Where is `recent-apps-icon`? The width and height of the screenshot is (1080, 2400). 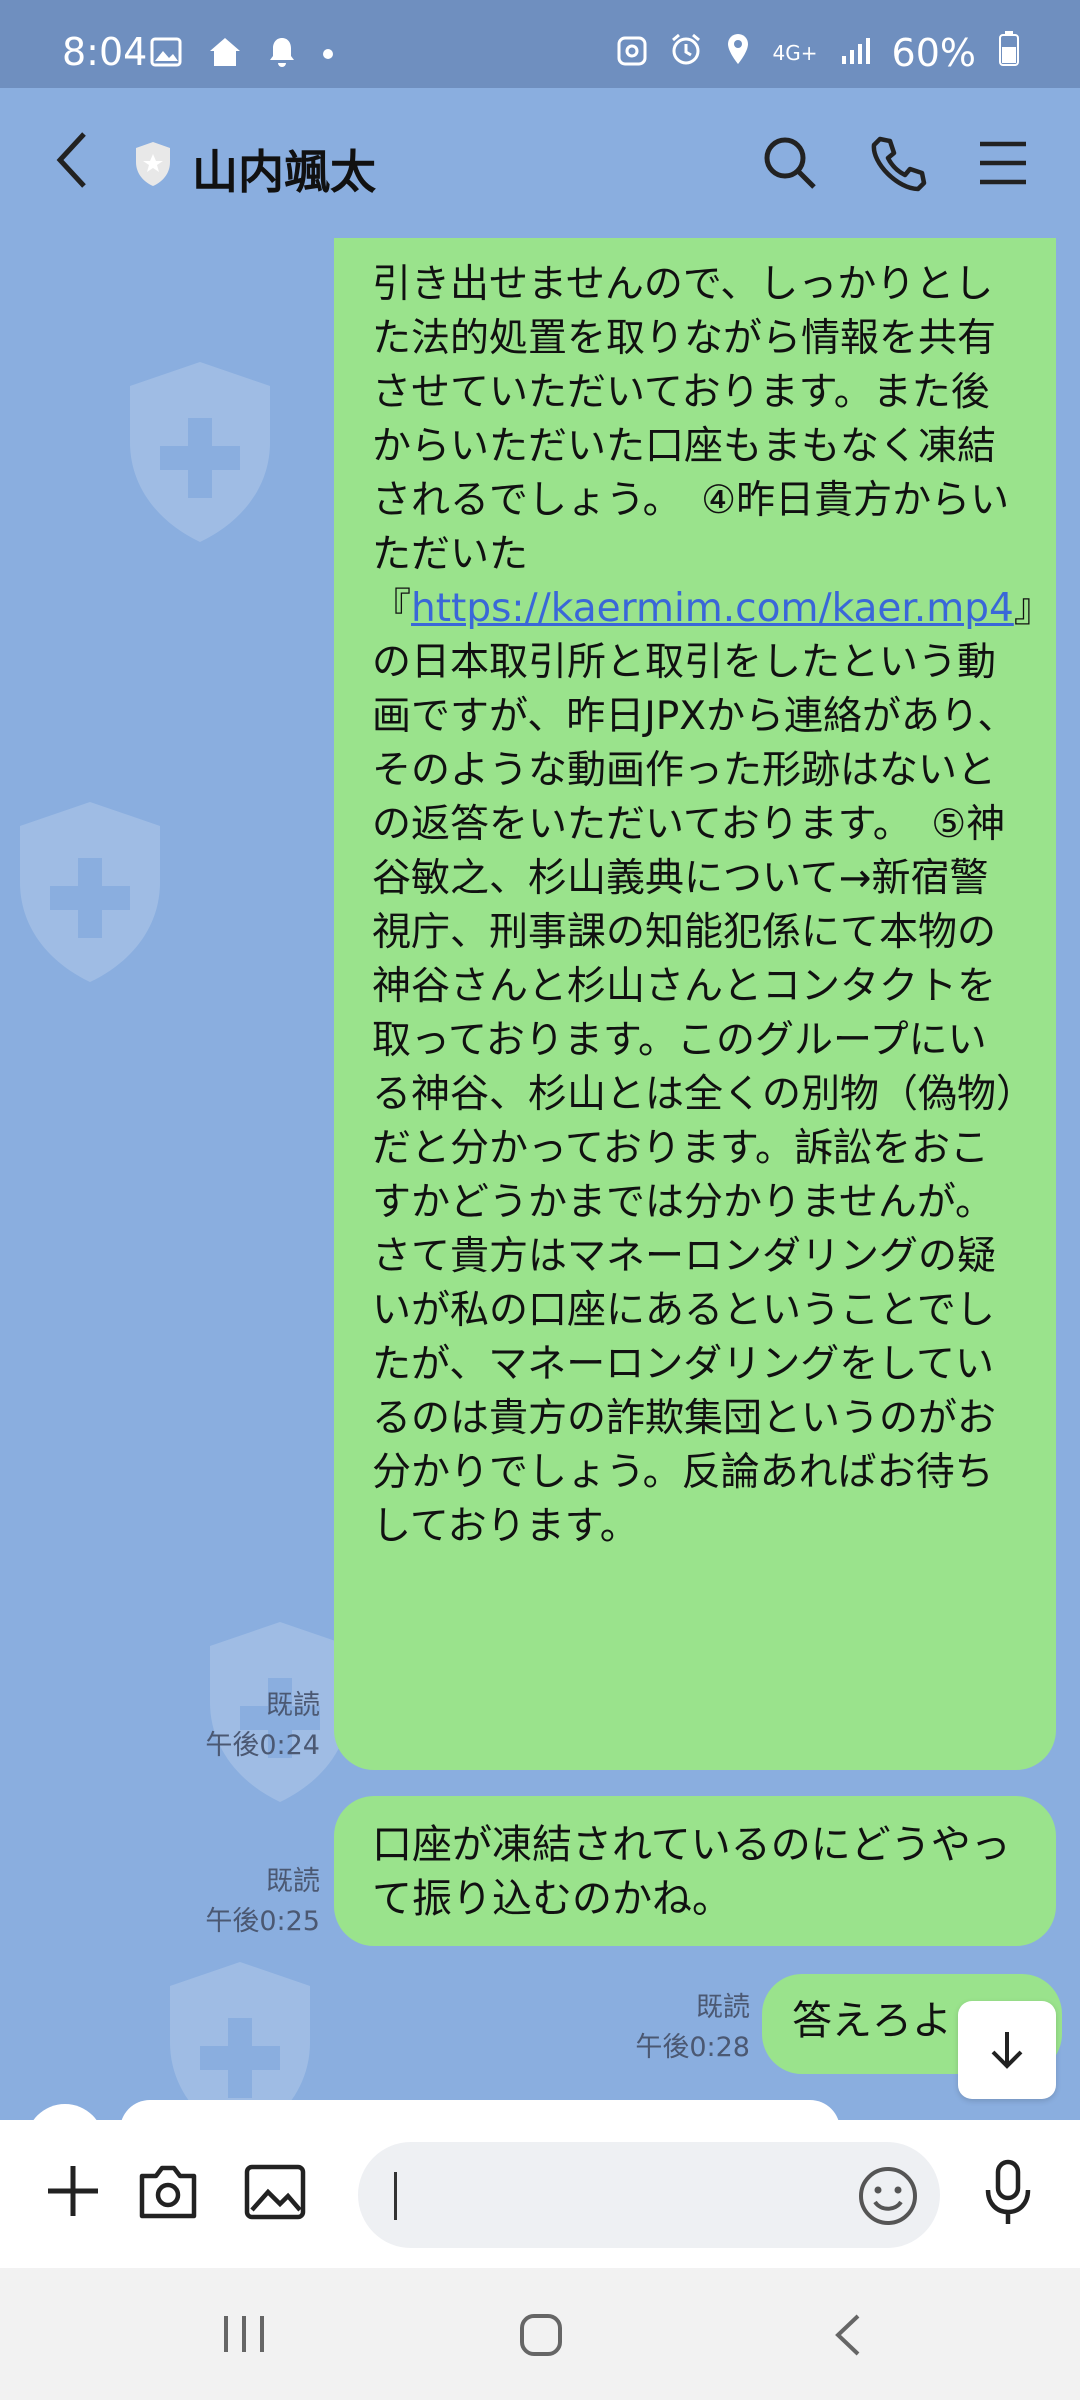
recent-apps-icon is located at coordinates (244, 2336).